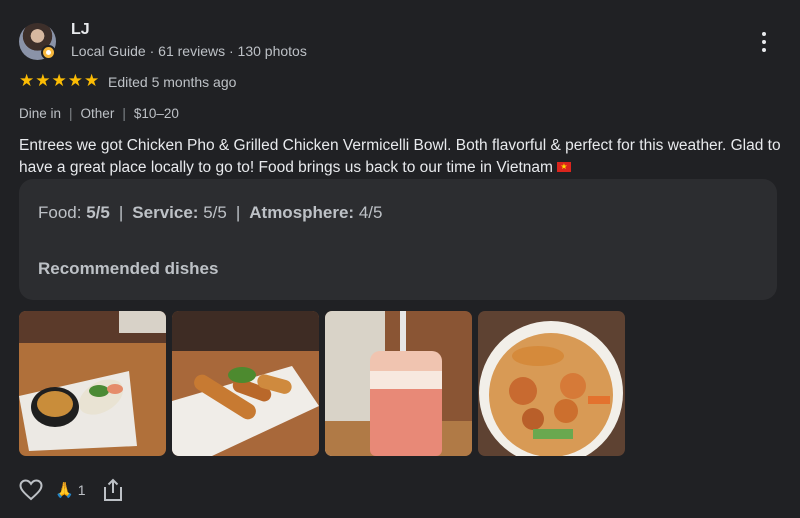  I want to click on pink-drink-photo, so click(398, 383).